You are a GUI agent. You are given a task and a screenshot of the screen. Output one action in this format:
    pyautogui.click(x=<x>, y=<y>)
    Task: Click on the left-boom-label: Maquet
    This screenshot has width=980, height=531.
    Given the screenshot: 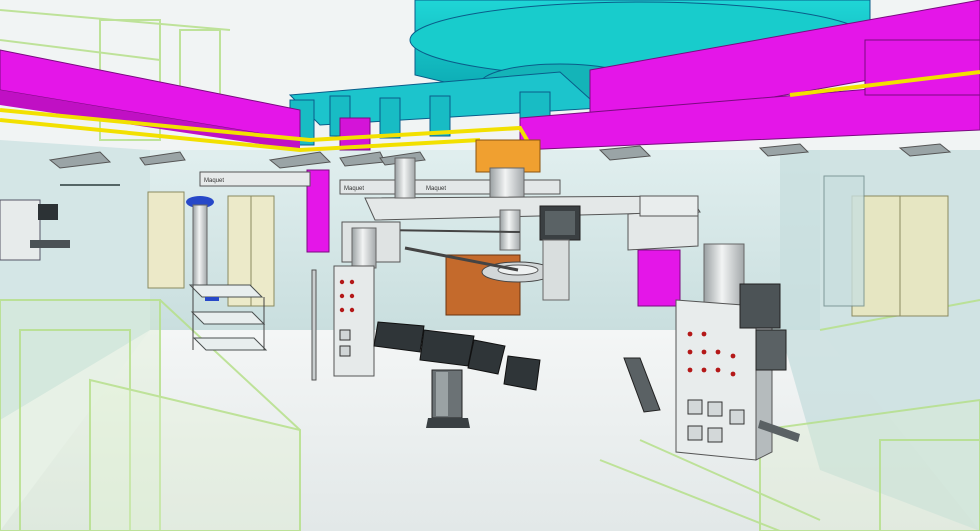 What is the action you would take?
    pyautogui.click(x=214, y=181)
    